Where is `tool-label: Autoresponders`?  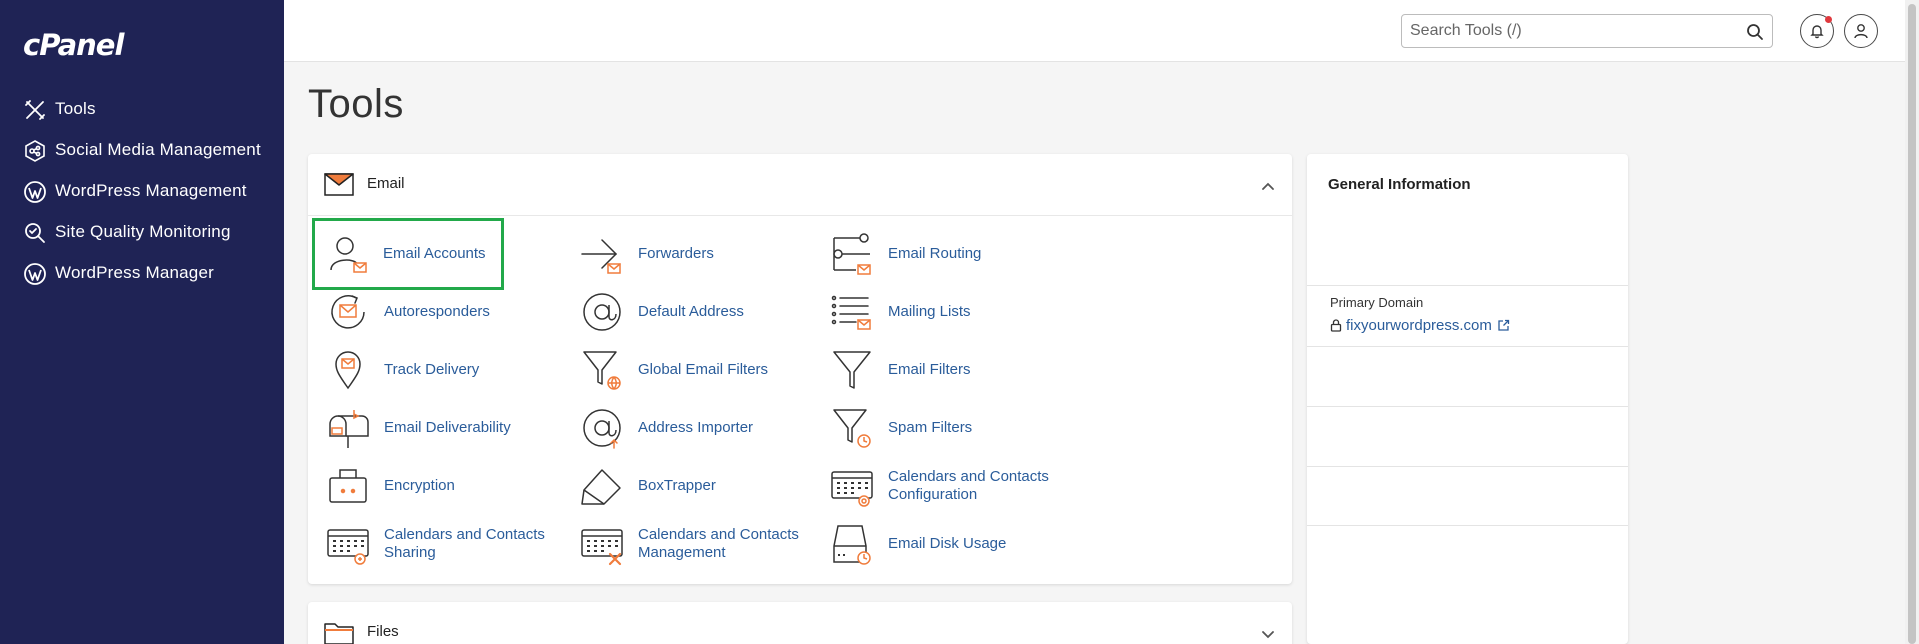
tool-label: Autoresponders is located at coordinates (437, 311).